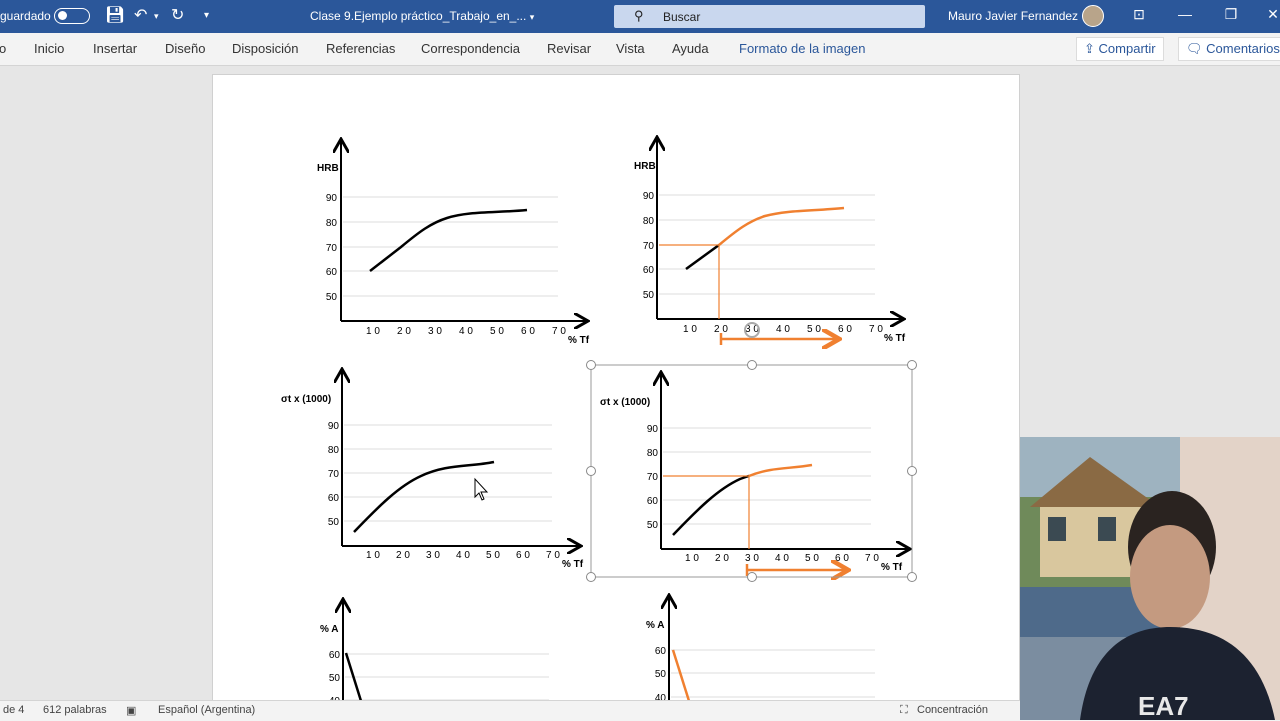  What do you see at coordinates (185, 48) in the screenshot?
I see `tab-diseno: Diseño` at bounding box center [185, 48].